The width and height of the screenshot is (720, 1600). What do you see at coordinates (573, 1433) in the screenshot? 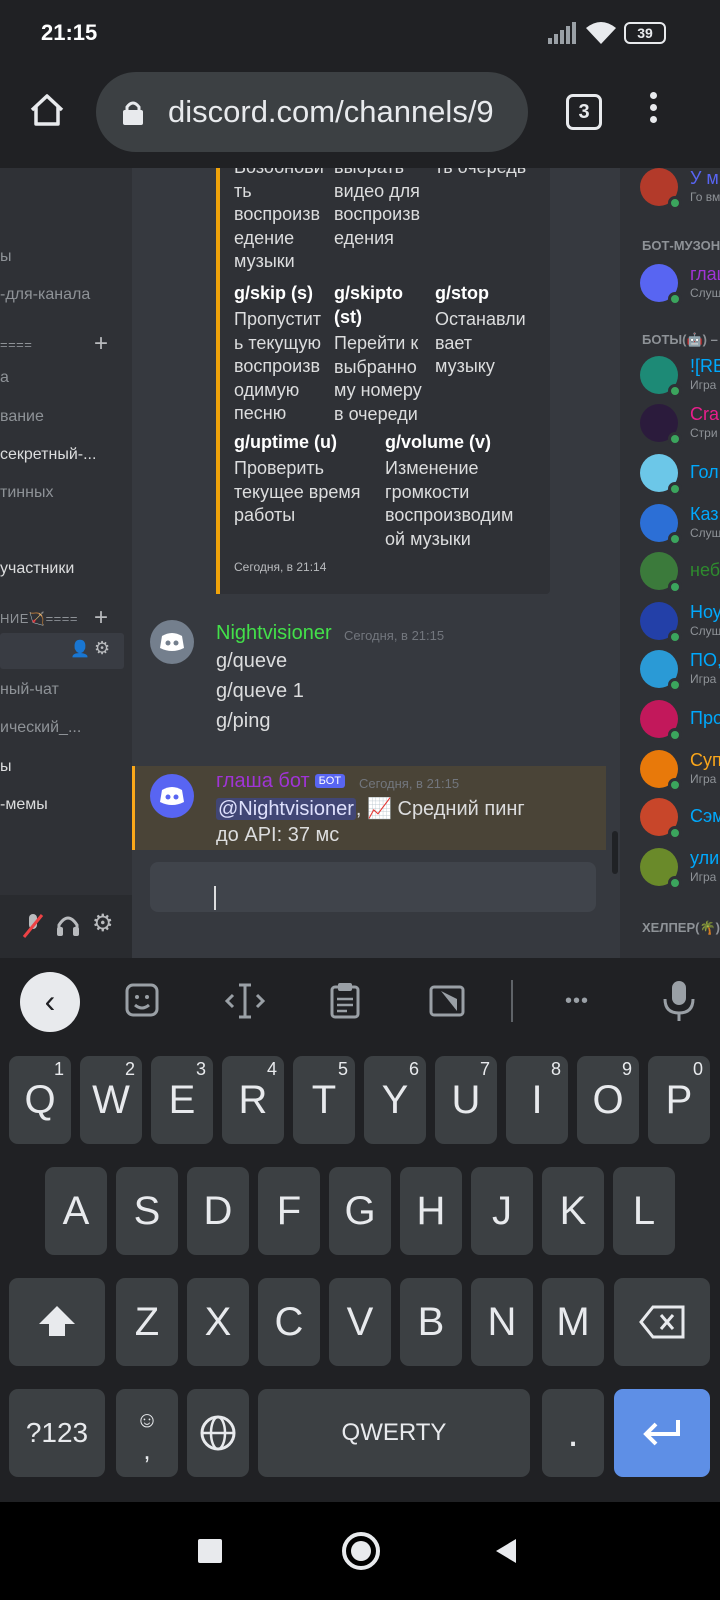
I see `period-key: .` at bounding box center [573, 1433].